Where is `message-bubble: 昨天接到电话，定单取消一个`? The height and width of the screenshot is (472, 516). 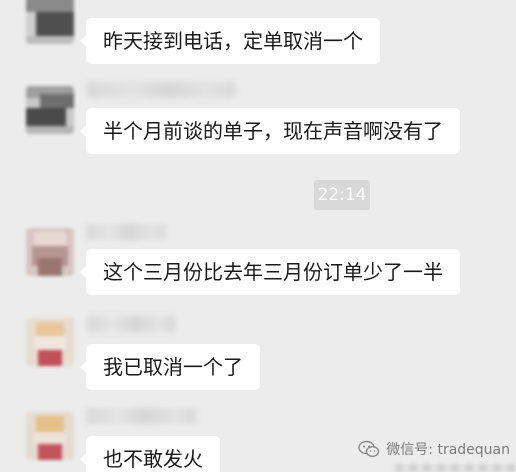 message-bubble: 昨天接到电话，定单取消一个 is located at coordinates (230, 41).